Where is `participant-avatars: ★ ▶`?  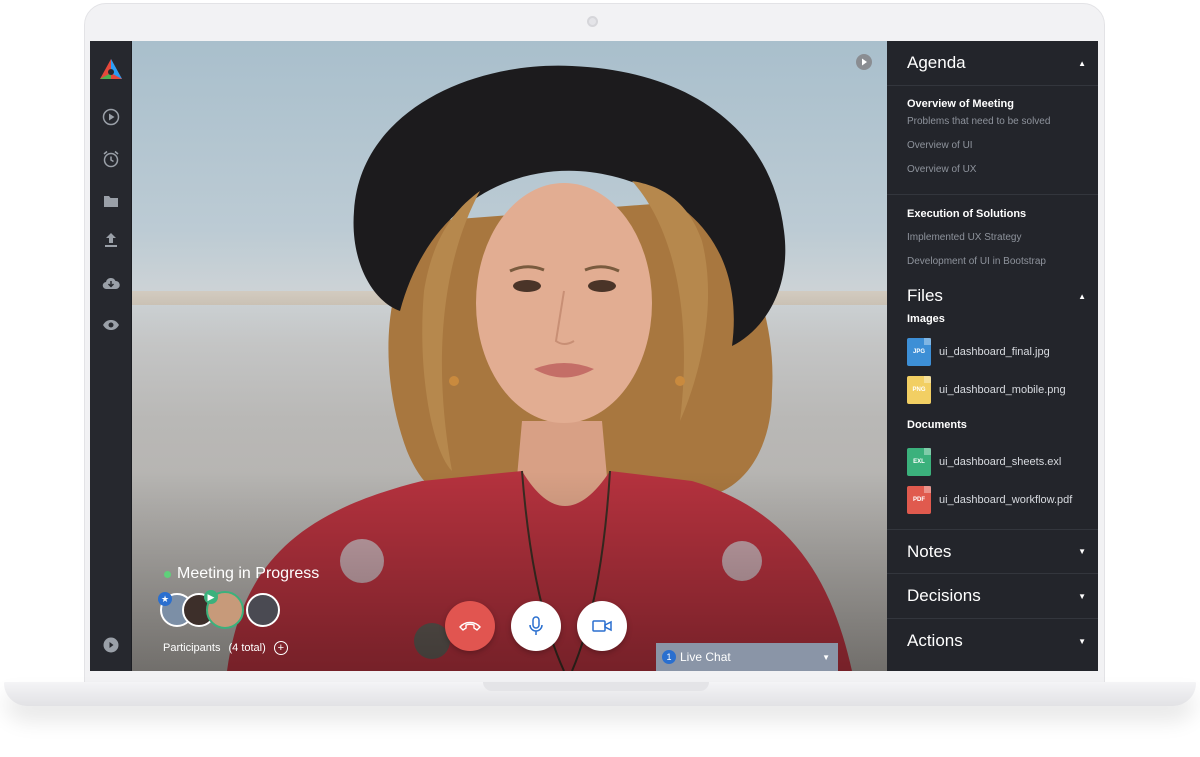
participant-avatars: ★ ▶ is located at coordinates (224, 609).